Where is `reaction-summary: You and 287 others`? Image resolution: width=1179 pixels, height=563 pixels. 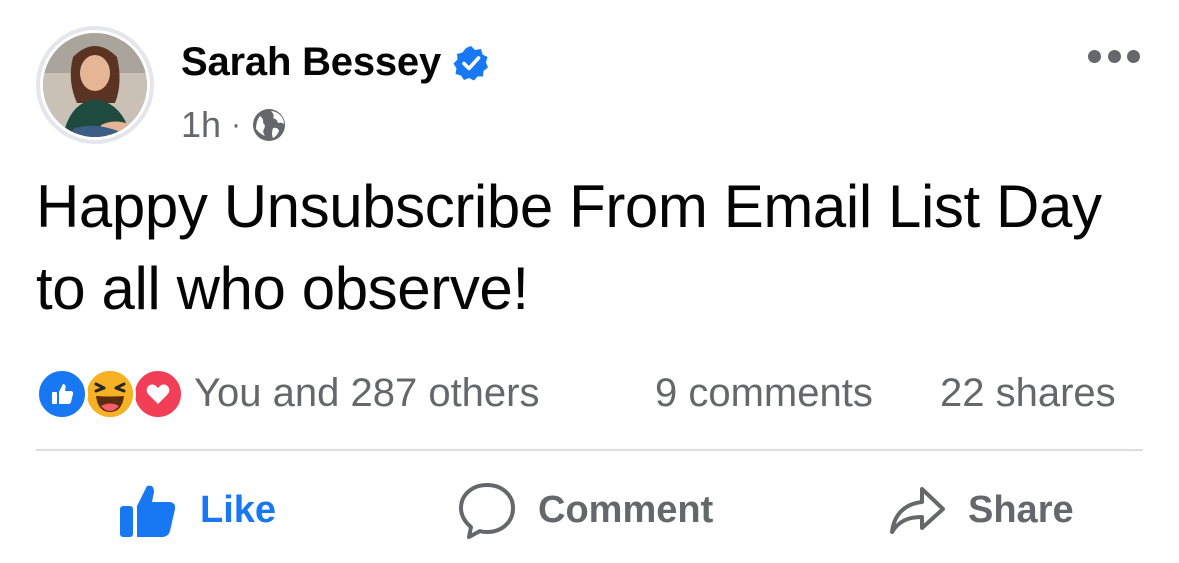 reaction-summary: You and 287 others is located at coordinates (367, 393).